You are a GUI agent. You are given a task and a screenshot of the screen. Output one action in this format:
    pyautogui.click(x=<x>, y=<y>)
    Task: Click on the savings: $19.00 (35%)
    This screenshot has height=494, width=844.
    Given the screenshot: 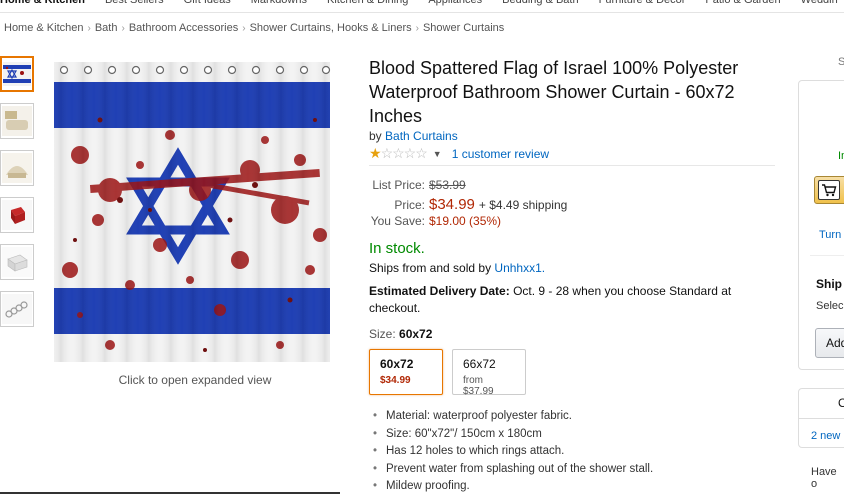 What is the action you would take?
    pyautogui.click(x=465, y=221)
    